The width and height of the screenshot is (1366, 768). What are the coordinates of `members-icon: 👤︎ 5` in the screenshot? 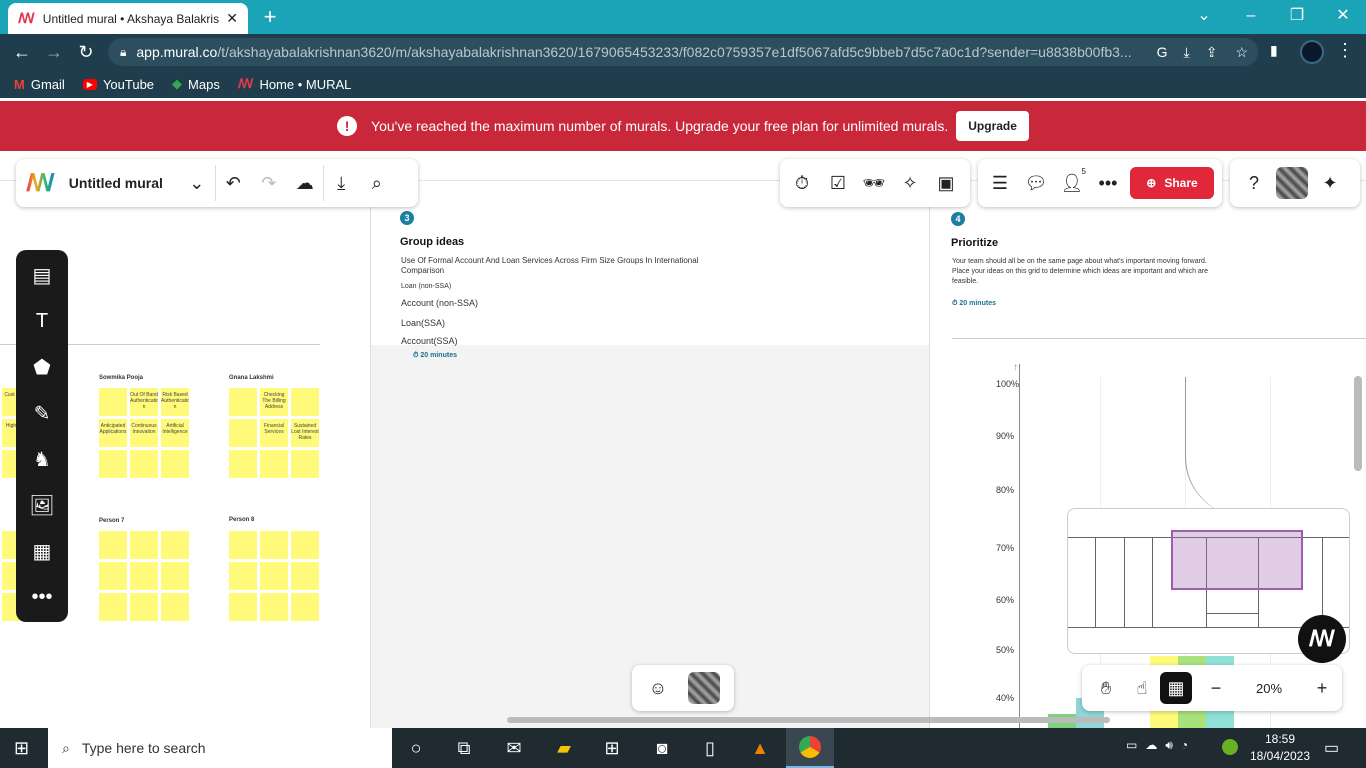 It's located at (1072, 183).